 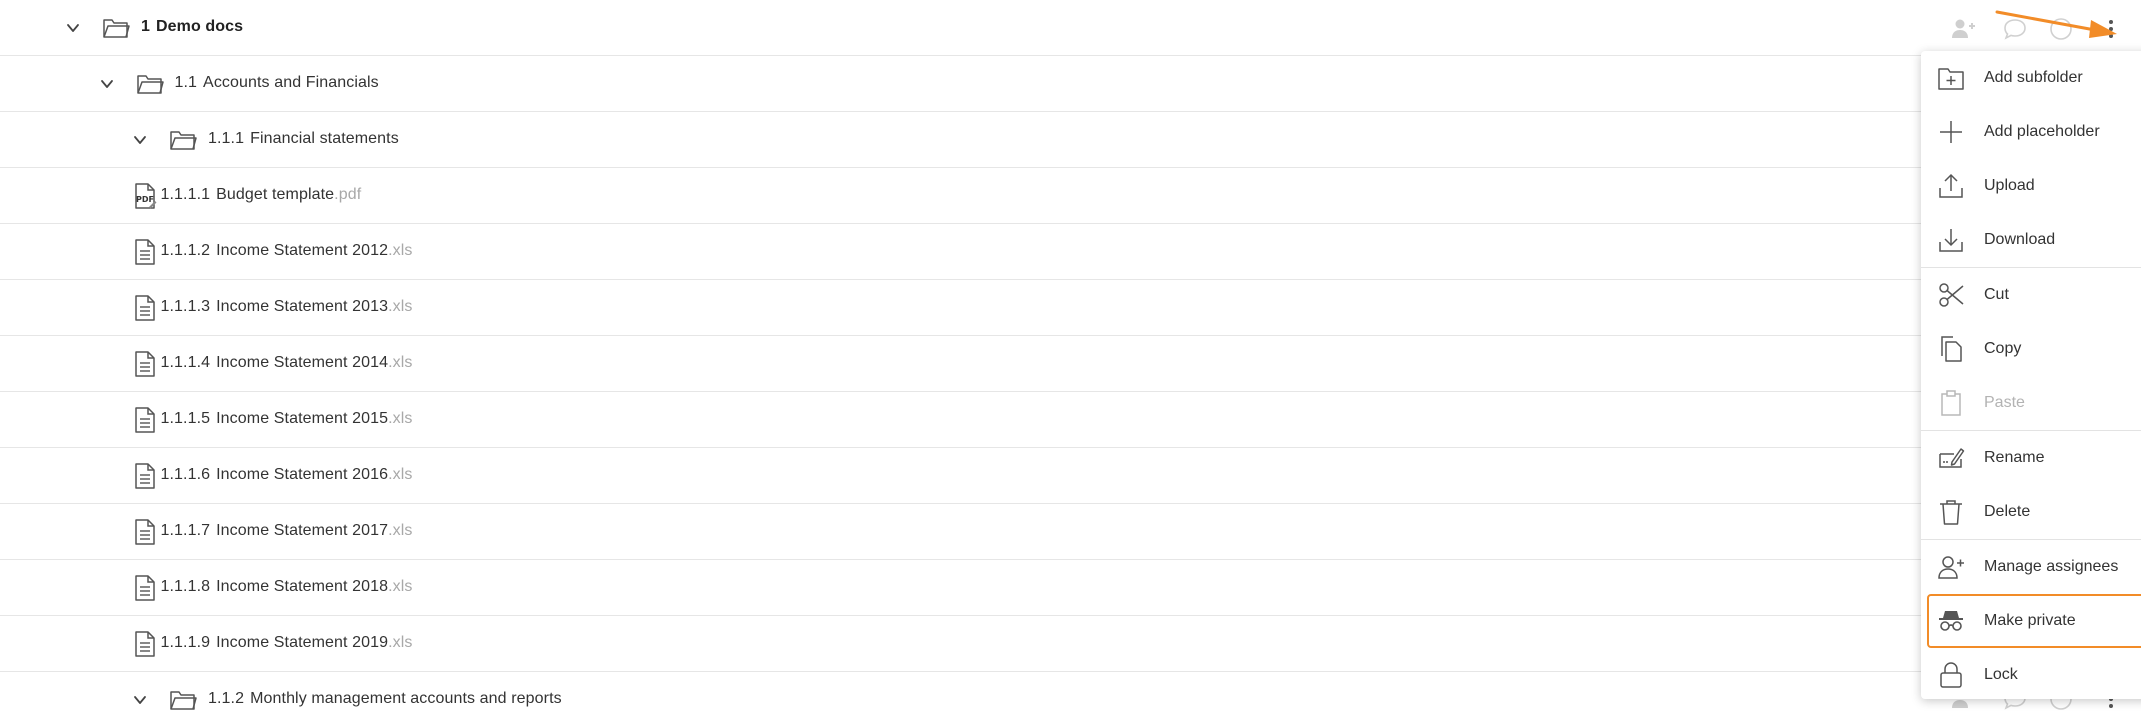 I want to click on item-name: 1.1.1.2 Income Statement 2012.xls, so click(x=287, y=251).